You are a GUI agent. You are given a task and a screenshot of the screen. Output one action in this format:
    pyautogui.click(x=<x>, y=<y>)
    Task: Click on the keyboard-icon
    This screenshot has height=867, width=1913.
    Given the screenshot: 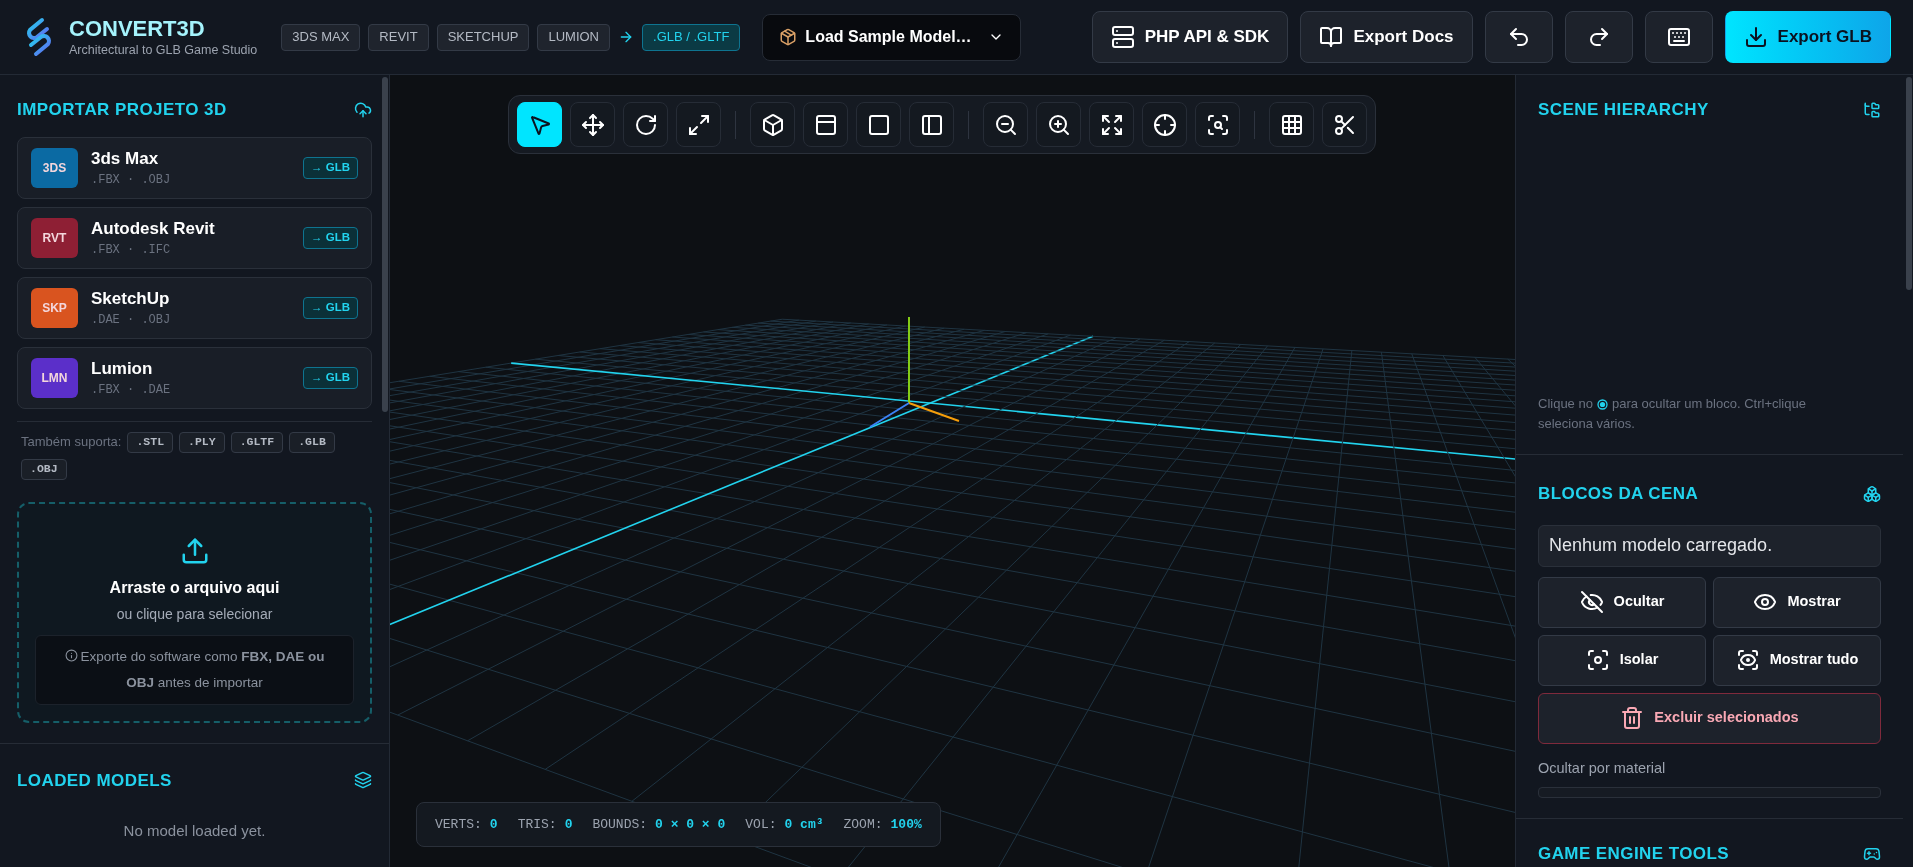 What is the action you would take?
    pyautogui.click(x=1678, y=37)
    